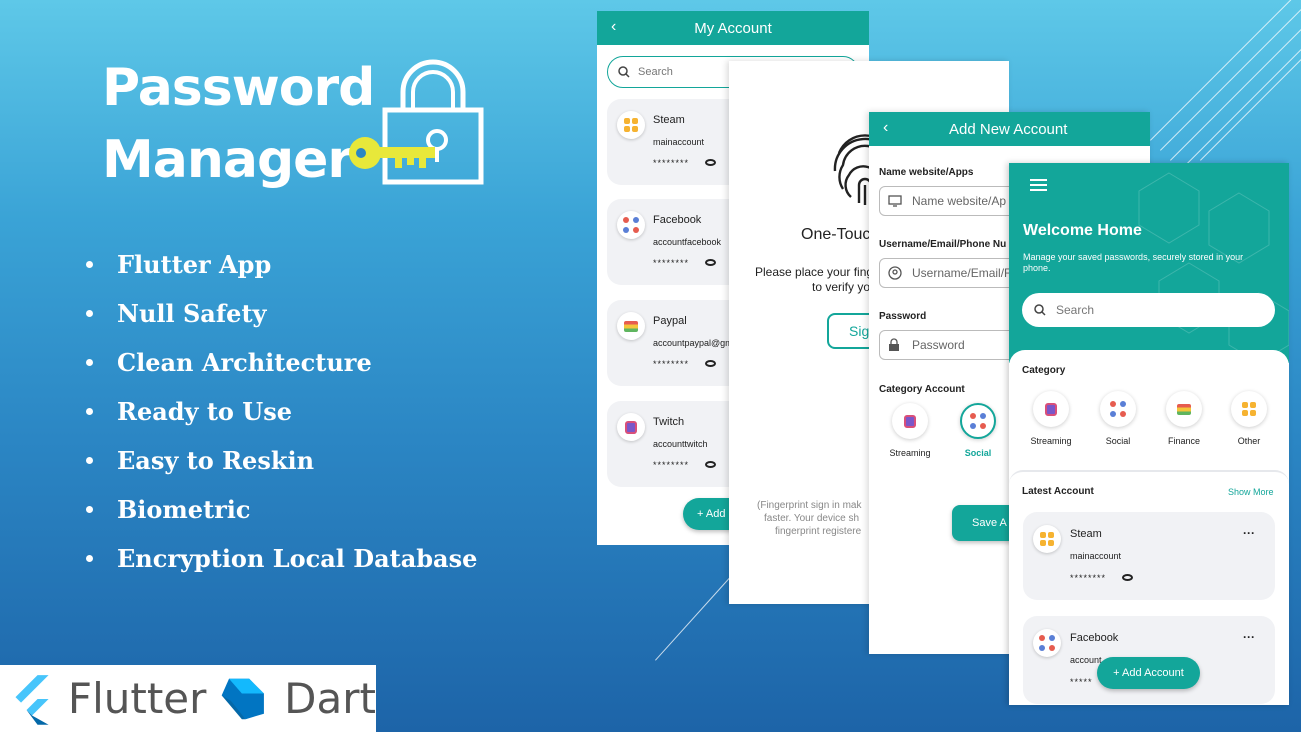  I want to click on feature-item: Easy to Reskin, so click(281, 460).